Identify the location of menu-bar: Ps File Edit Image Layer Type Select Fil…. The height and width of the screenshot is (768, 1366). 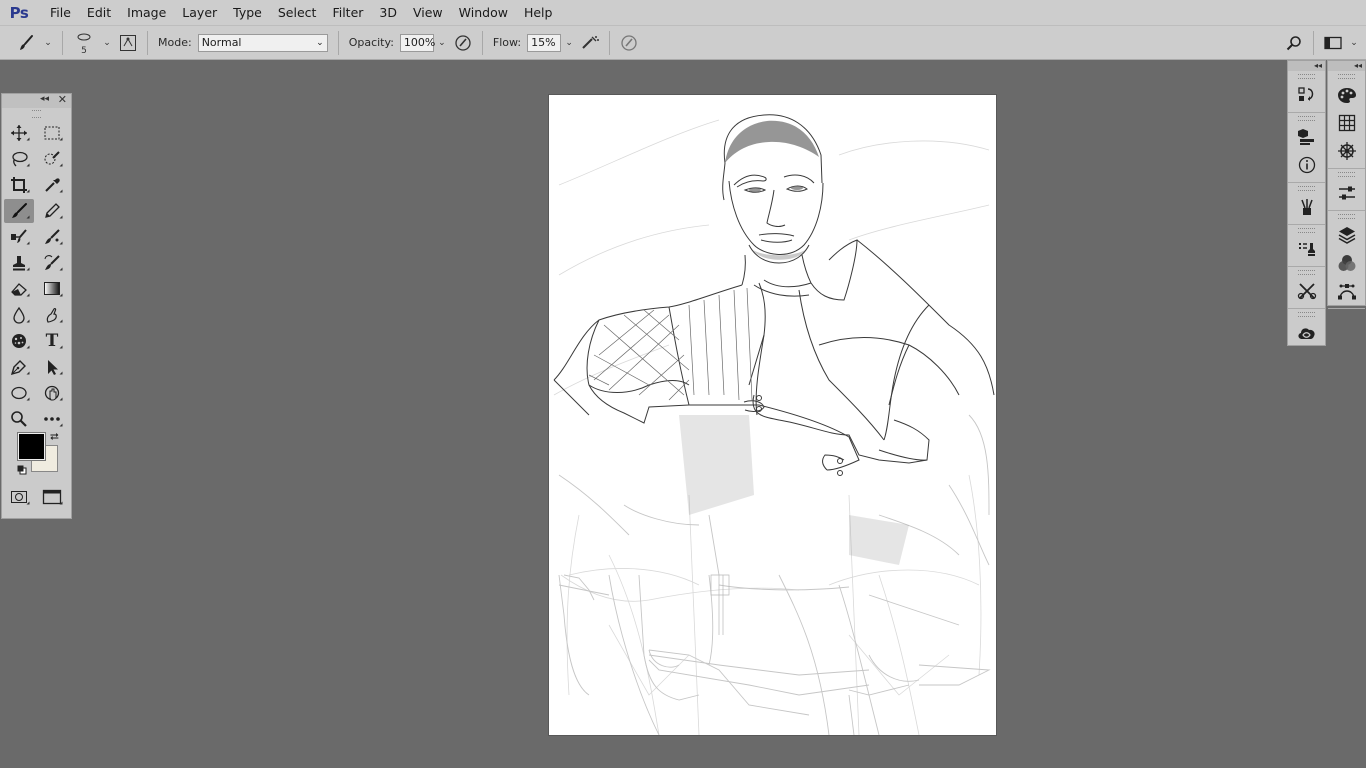
(683, 12).